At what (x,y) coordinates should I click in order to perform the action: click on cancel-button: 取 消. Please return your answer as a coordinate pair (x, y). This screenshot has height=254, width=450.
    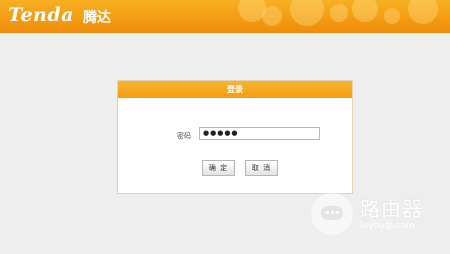
    Looking at the image, I should click on (261, 168).